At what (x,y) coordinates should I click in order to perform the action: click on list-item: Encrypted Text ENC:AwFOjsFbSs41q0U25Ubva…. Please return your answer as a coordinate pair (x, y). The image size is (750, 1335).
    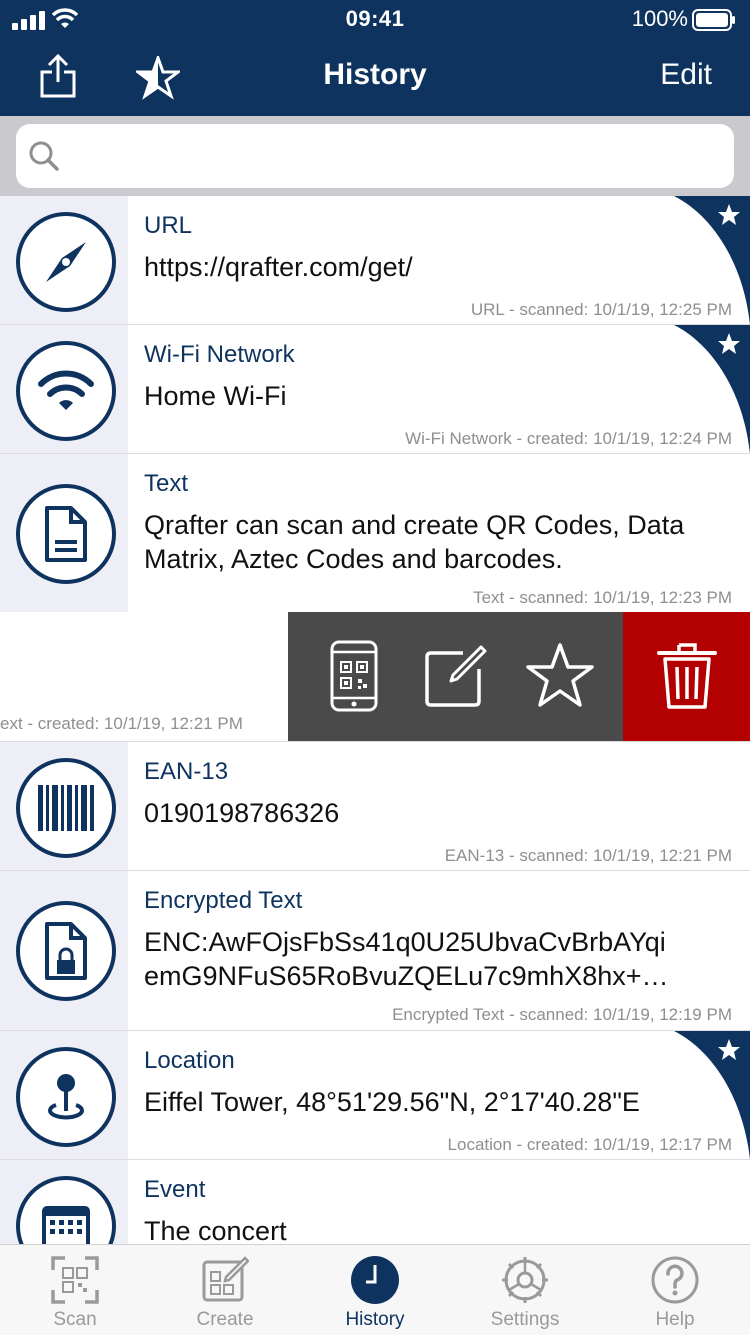
    Looking at the image, I should click on (375, 951).